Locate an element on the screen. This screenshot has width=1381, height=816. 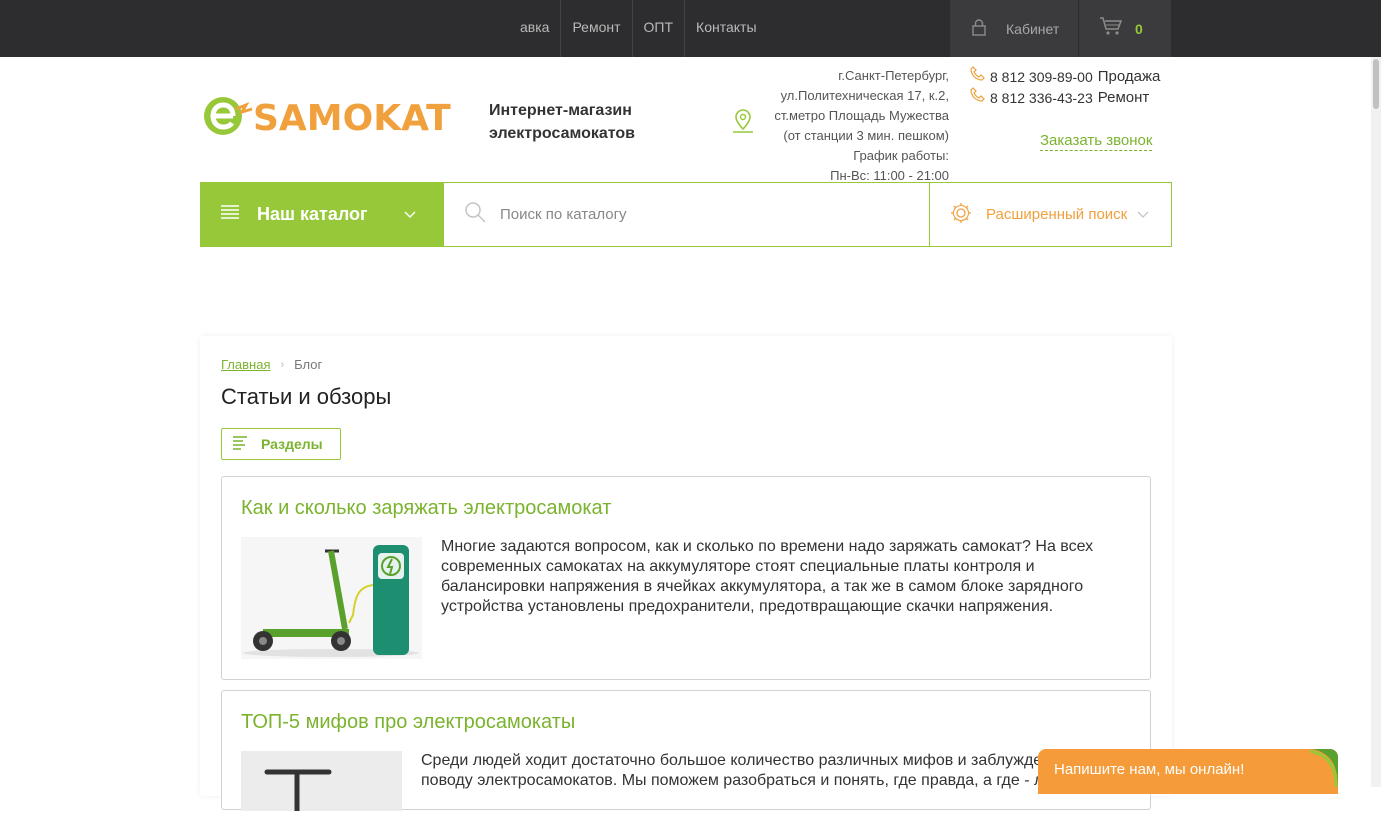
site-tagline: Интернет-магазин электросамокатов is located at coordinates (562, 122).